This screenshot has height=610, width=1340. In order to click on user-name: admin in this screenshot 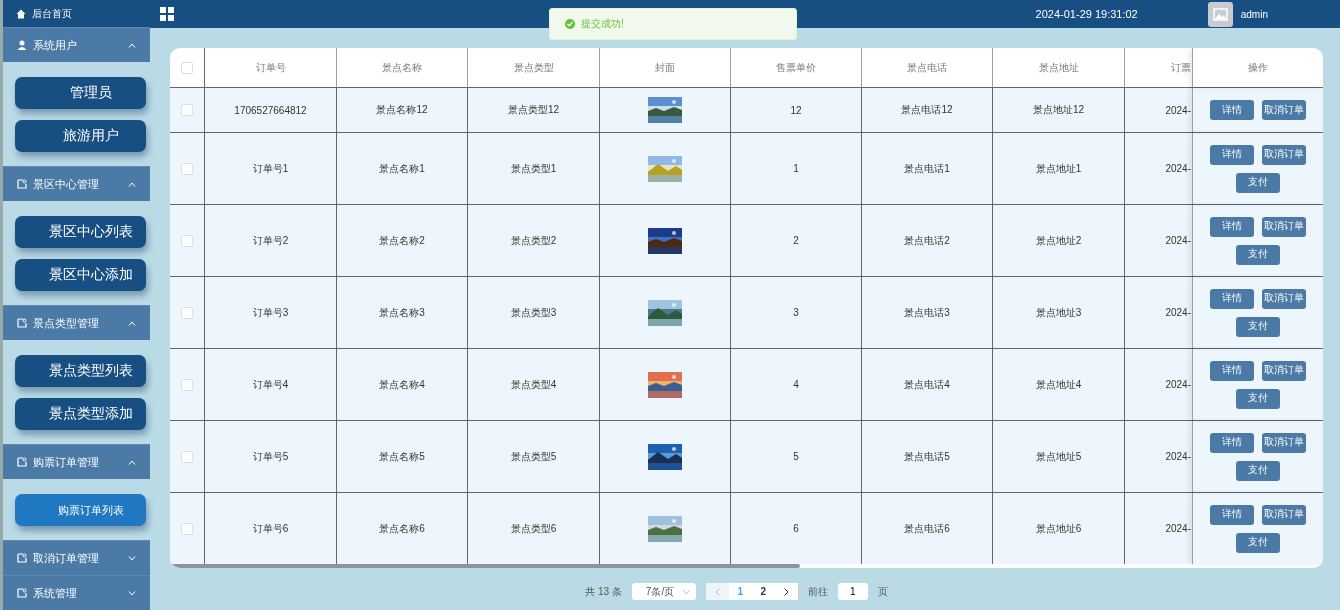, I will do `click(1254, 14)`.